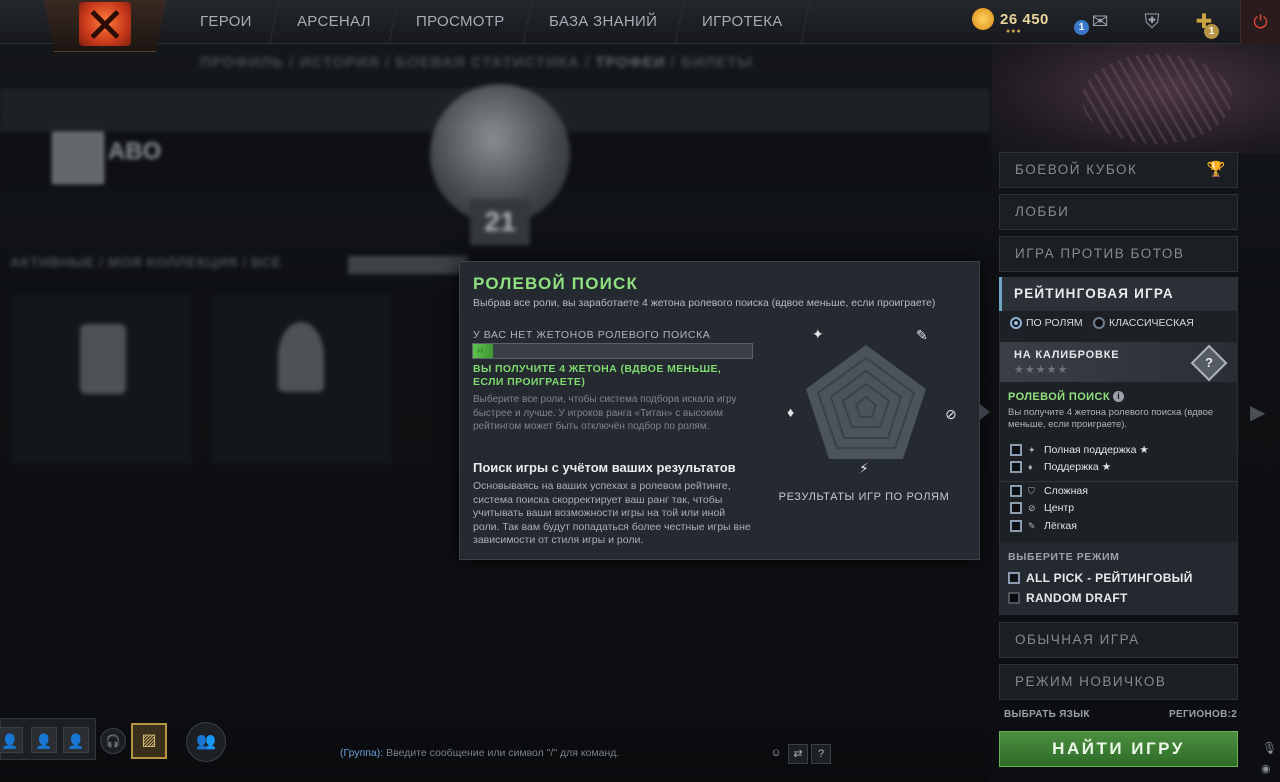 The height and width of the screenshot is (782, 1280). Describe the element at coordinates (864, 468) in the screenshot. I see `mid-role-icon: ⚡` at that location.